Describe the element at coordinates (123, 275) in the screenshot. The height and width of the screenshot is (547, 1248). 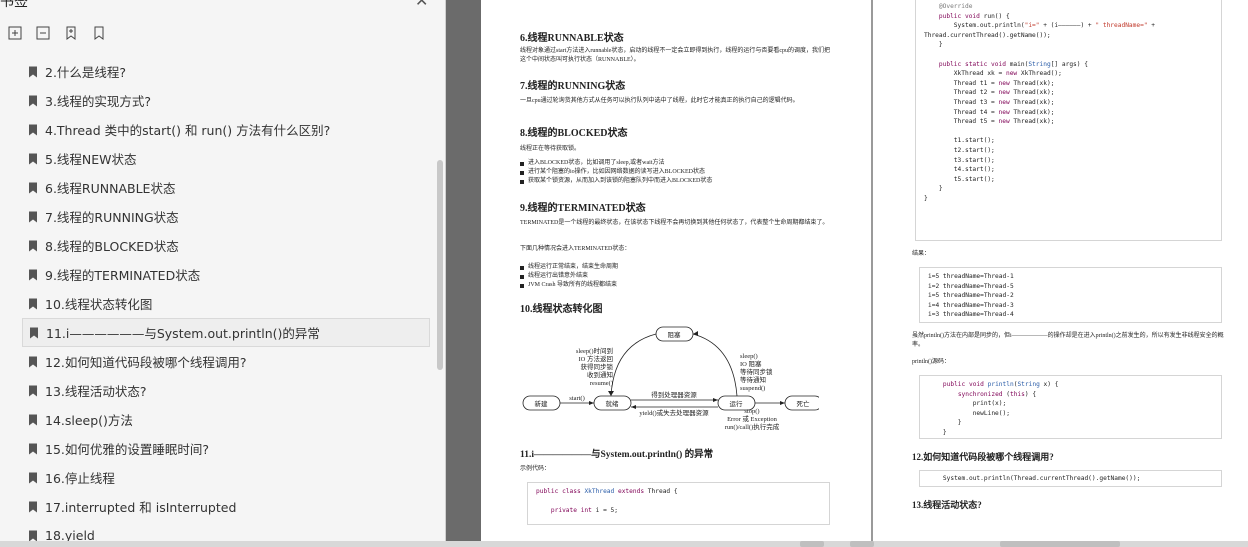
I see `sidebar-item-label: 9.线程的TERMINATED状态` at that location.